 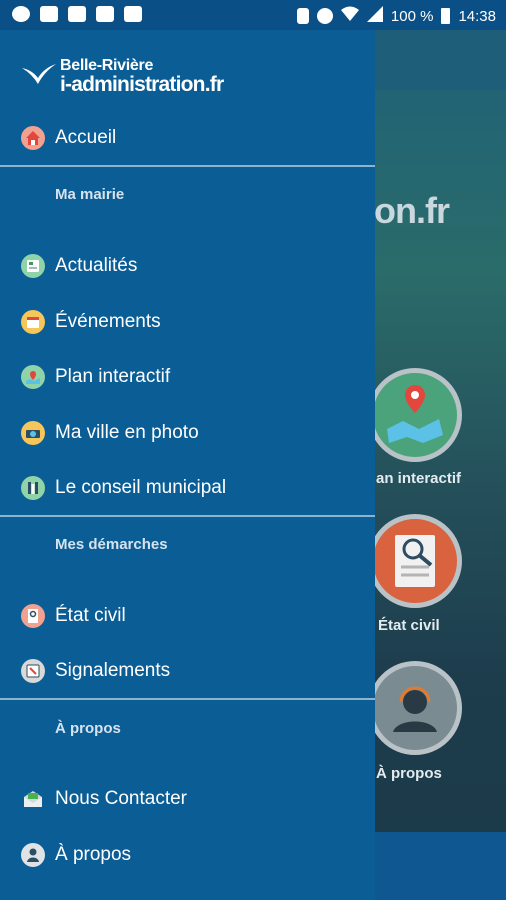 I want to click on drawer-item-label: À propos, so click(x=93, y=854).